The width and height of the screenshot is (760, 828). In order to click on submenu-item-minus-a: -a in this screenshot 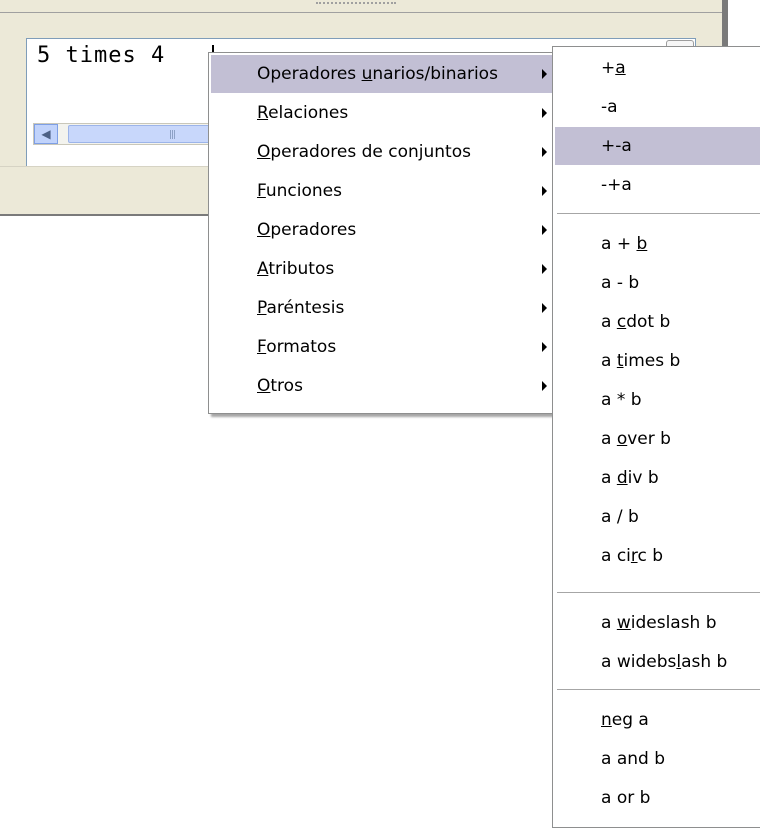, I will do `click(657, 107)`.